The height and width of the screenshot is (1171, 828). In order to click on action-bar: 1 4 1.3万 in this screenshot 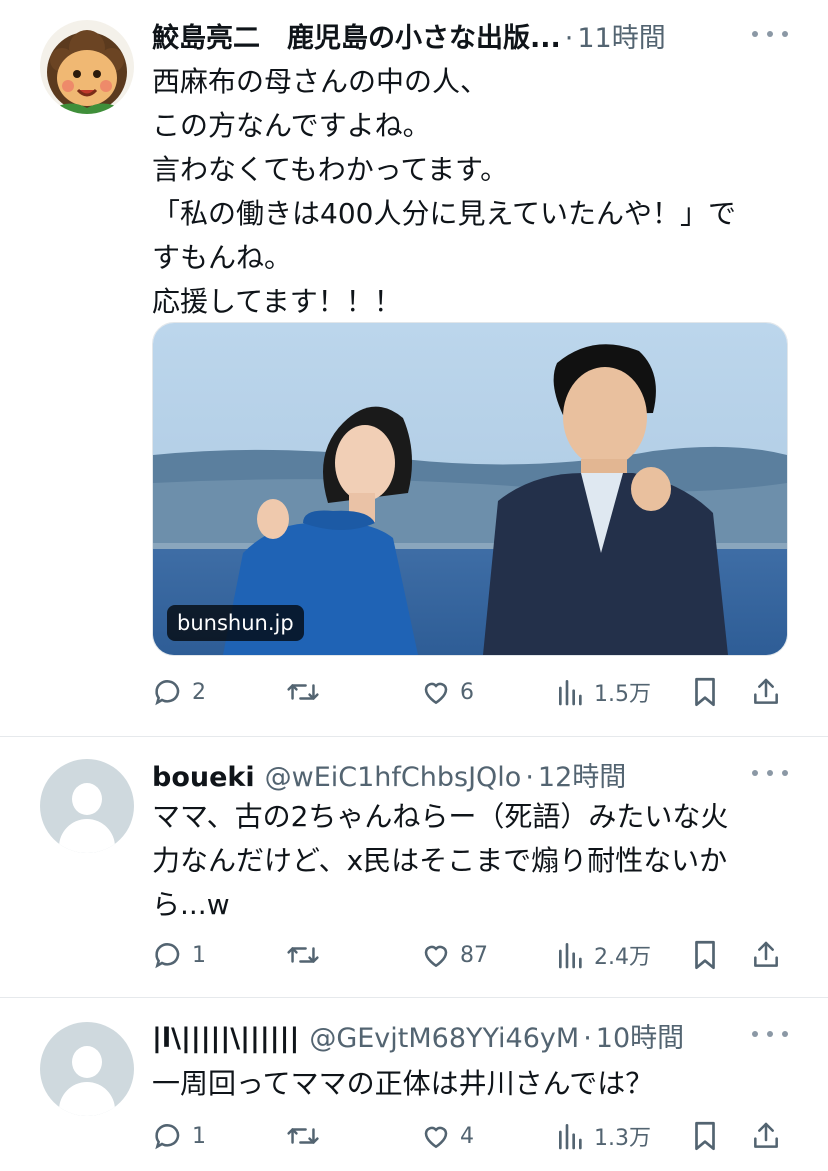, I will do `click(472, 1136)`.